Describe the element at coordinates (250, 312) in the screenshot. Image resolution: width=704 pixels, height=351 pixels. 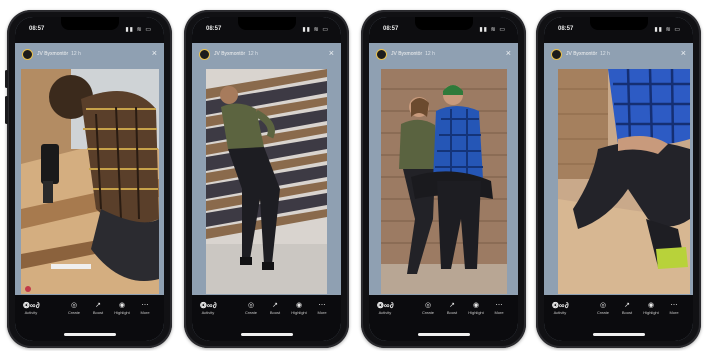
I see `create-label: Create` at that location.